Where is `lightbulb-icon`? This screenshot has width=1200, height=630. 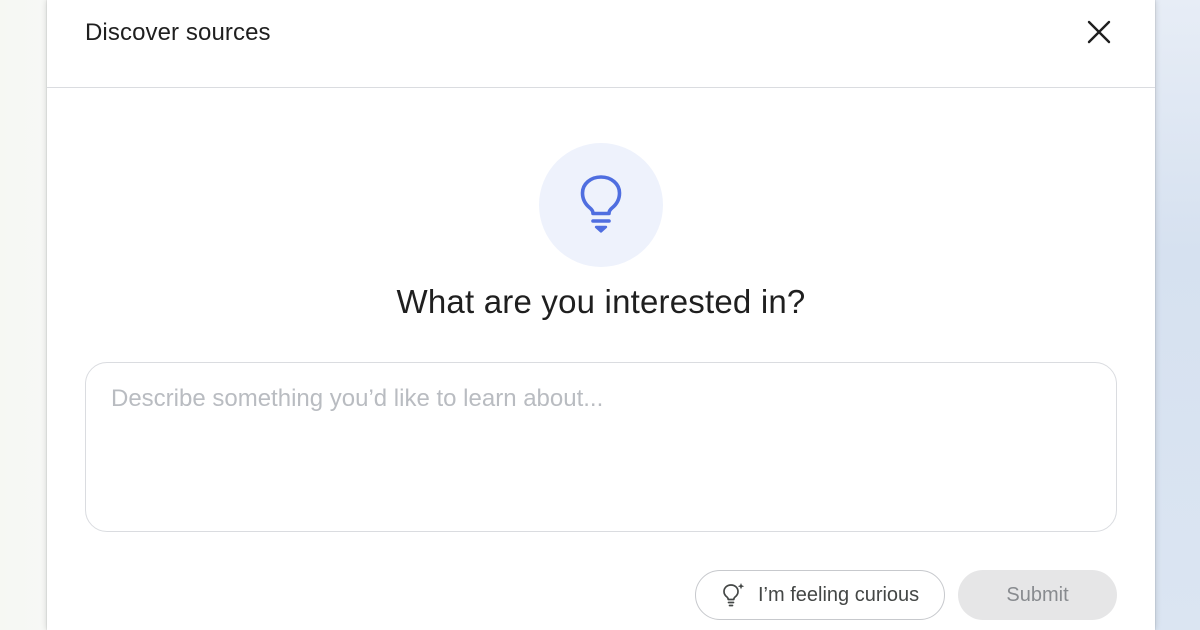
lightbulb-icon is located at coordinates (601, 204).